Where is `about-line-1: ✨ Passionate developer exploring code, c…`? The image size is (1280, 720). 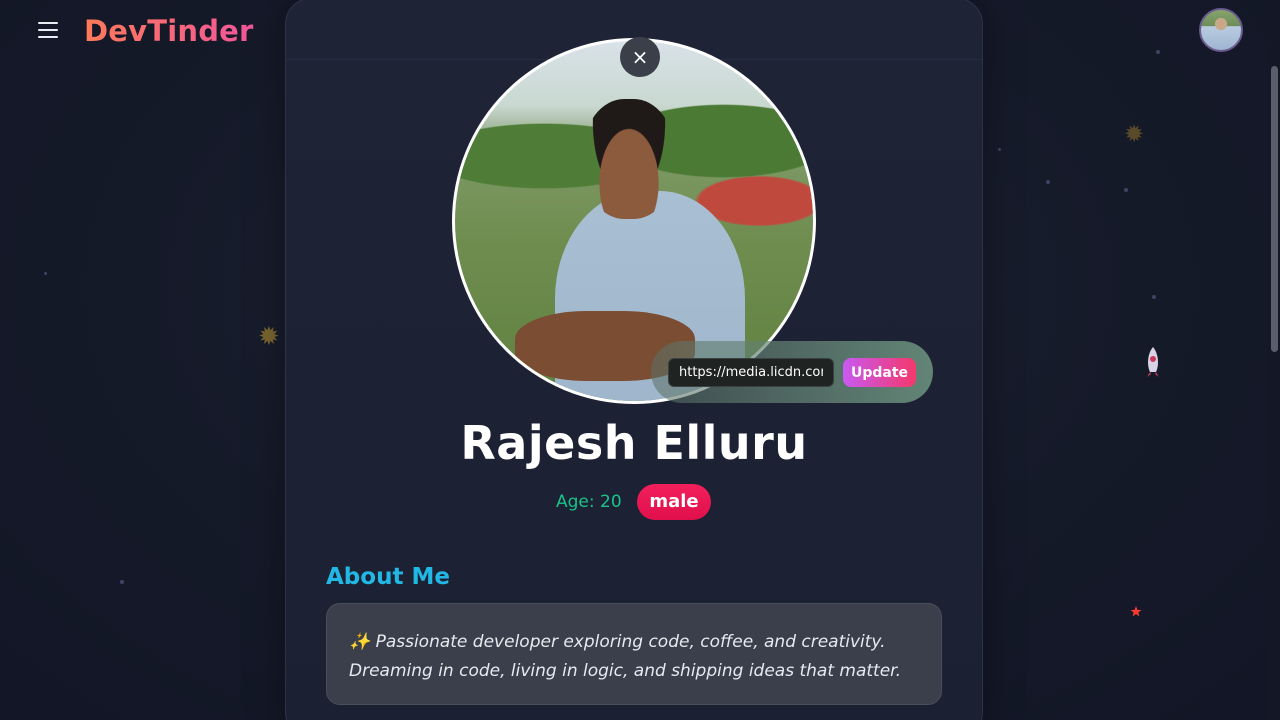 about-line-1: ✨ Passionate developer exploring code, c… is located at coordinates (617, 642).